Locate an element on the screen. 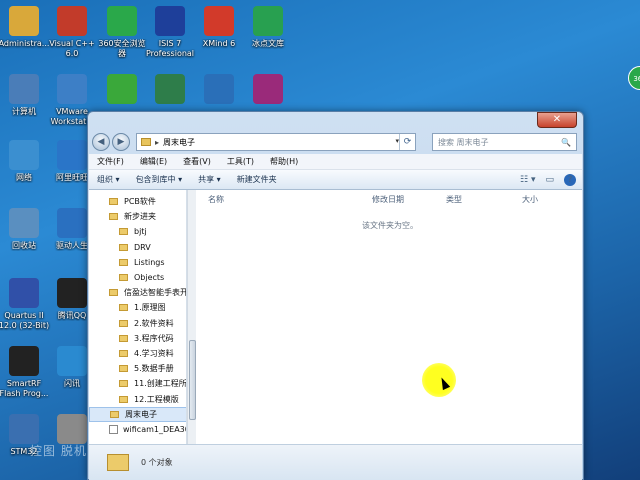 The height and width of the screenshot is (480, 640). menu-item: 文件(F) is located at coordinates (110, 161).